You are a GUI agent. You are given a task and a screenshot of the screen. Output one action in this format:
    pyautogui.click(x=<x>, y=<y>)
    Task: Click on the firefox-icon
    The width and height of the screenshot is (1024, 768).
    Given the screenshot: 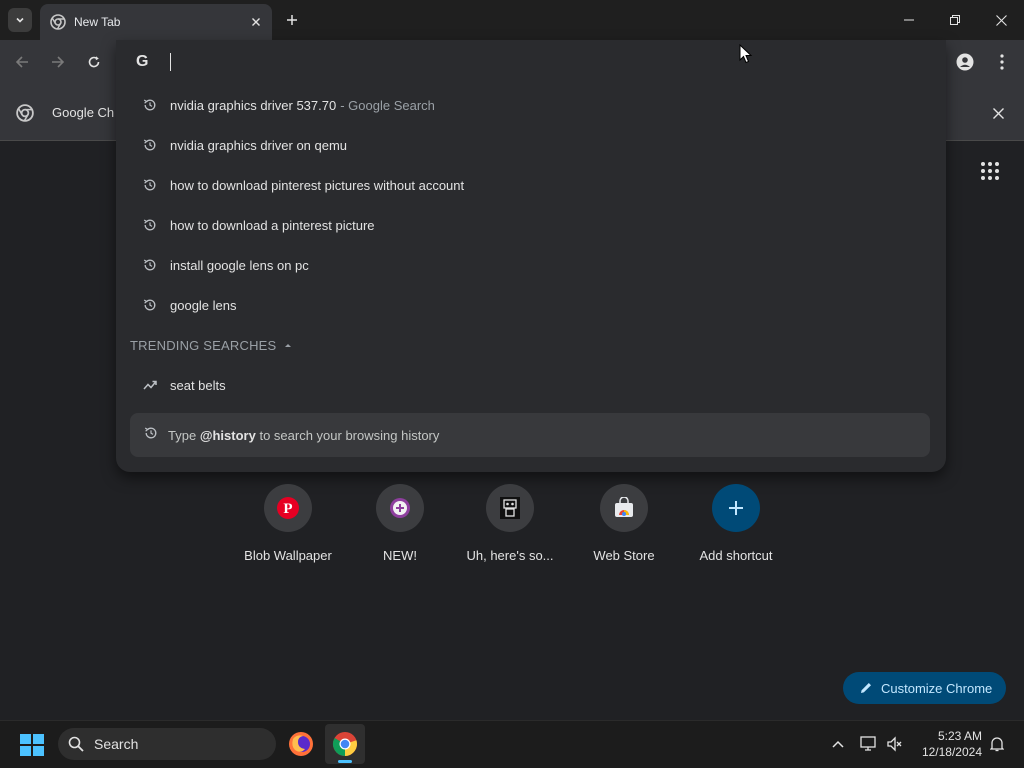 What is the action you would take?
    pyautogui.click(x=301, y=744)
    